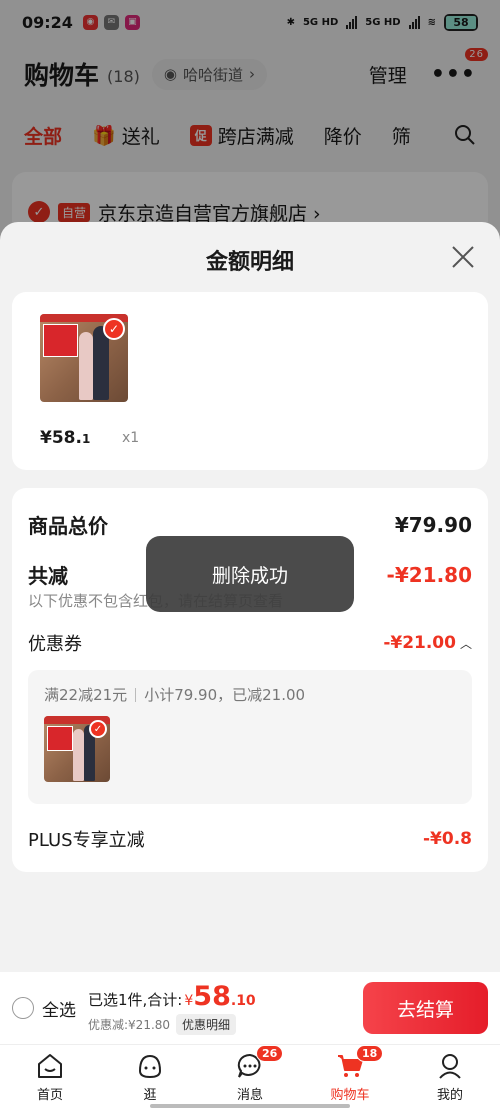  What do you see at coordinates (225, 695) in the screenshot?
I see `coupon-subtotal: 小计79.90，已减21.00` at bounding box center [225, 695].